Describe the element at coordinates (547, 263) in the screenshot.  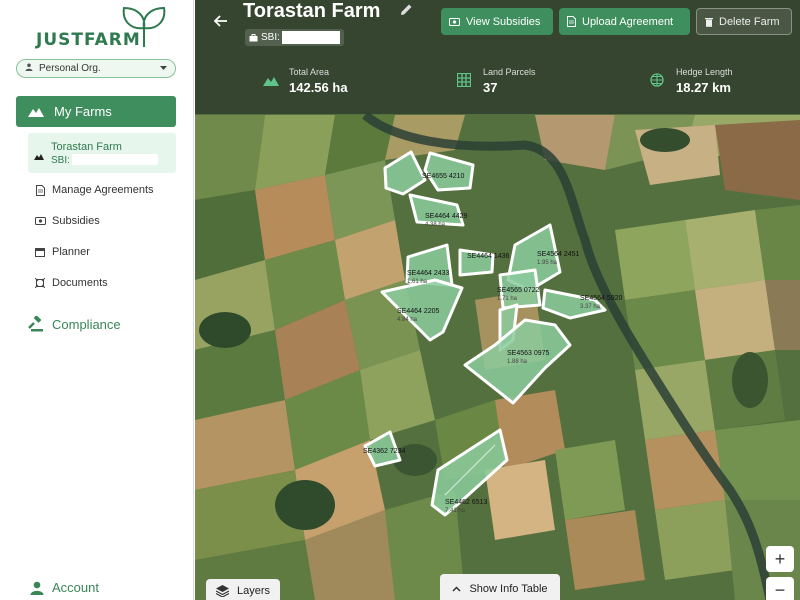
I see `parcel-area: 1.95 ha` at that location.